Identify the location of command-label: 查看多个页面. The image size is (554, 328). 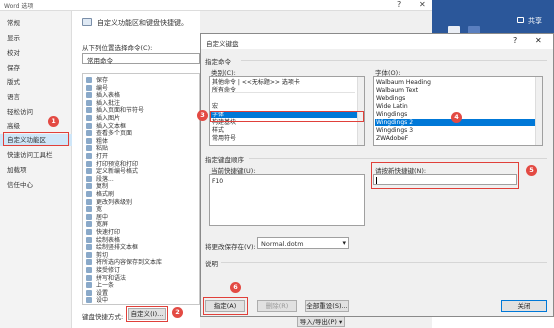
(114, 134).